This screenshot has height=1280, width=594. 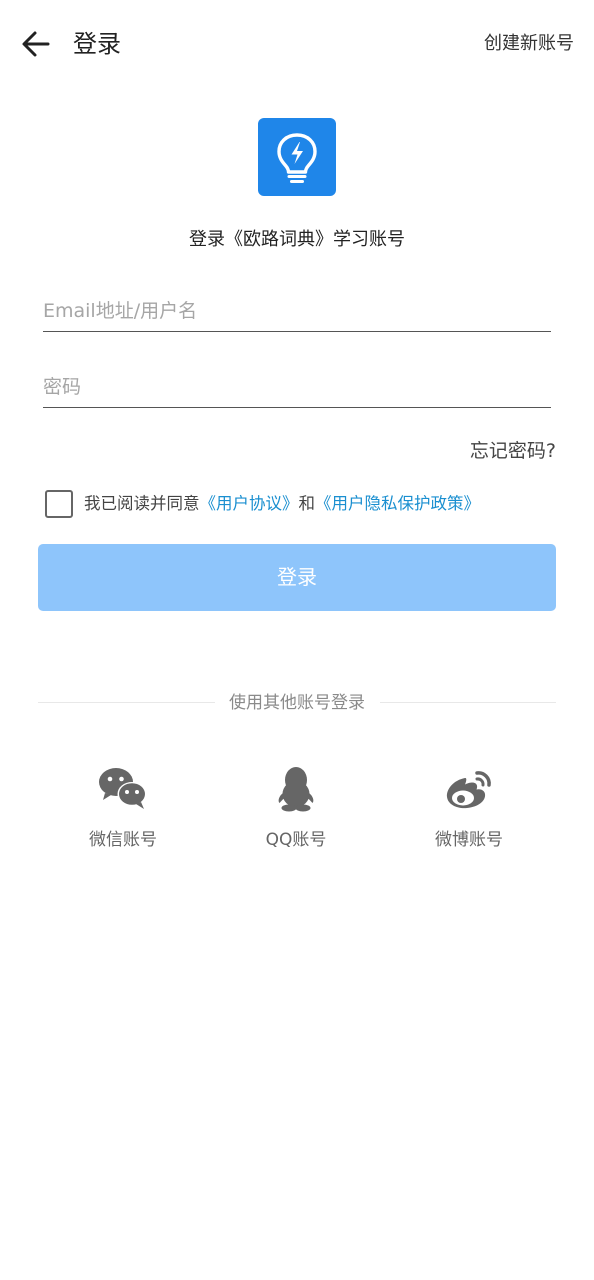 I want to click on app-bar: 登录 创建新账号, so click(x=297, y=45).